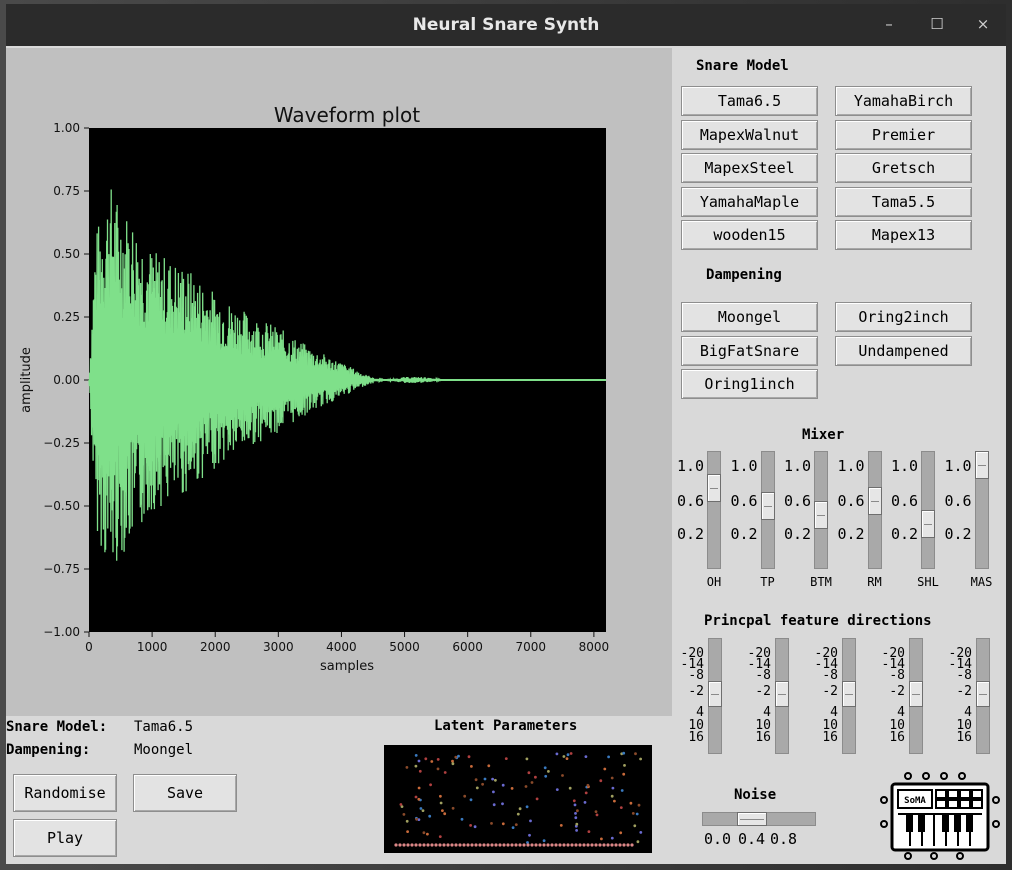 This screenshot has height=870, width=1012. I want to click on dampening-option: BigFatSnare, so click(749, 350).